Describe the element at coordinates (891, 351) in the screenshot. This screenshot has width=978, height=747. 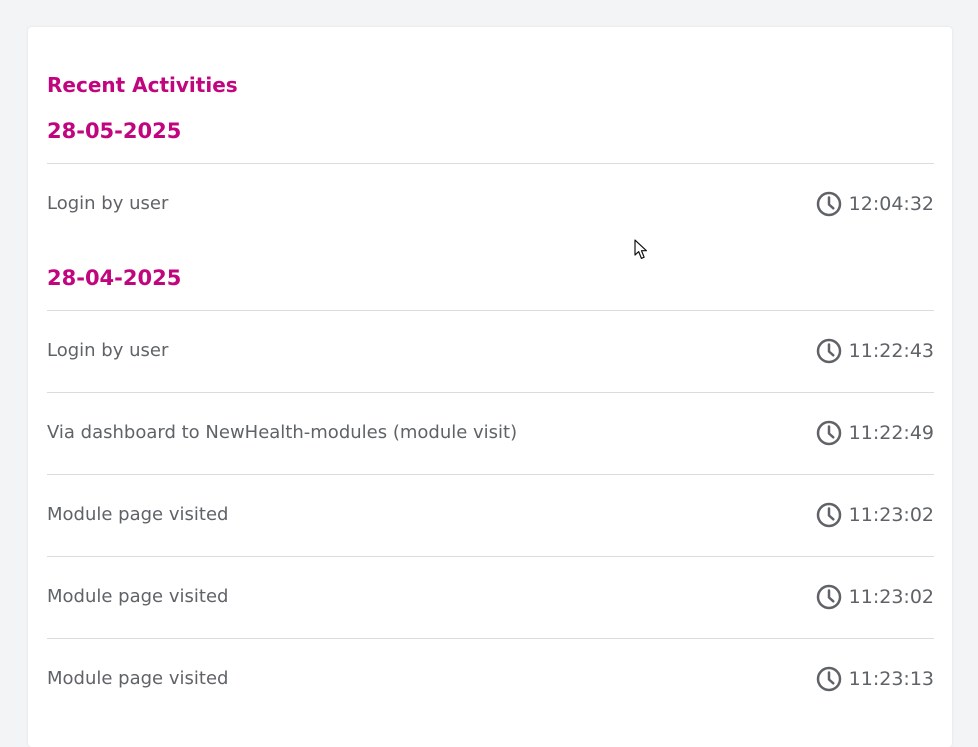
I see `activity-time: 11:22:43` at that location.